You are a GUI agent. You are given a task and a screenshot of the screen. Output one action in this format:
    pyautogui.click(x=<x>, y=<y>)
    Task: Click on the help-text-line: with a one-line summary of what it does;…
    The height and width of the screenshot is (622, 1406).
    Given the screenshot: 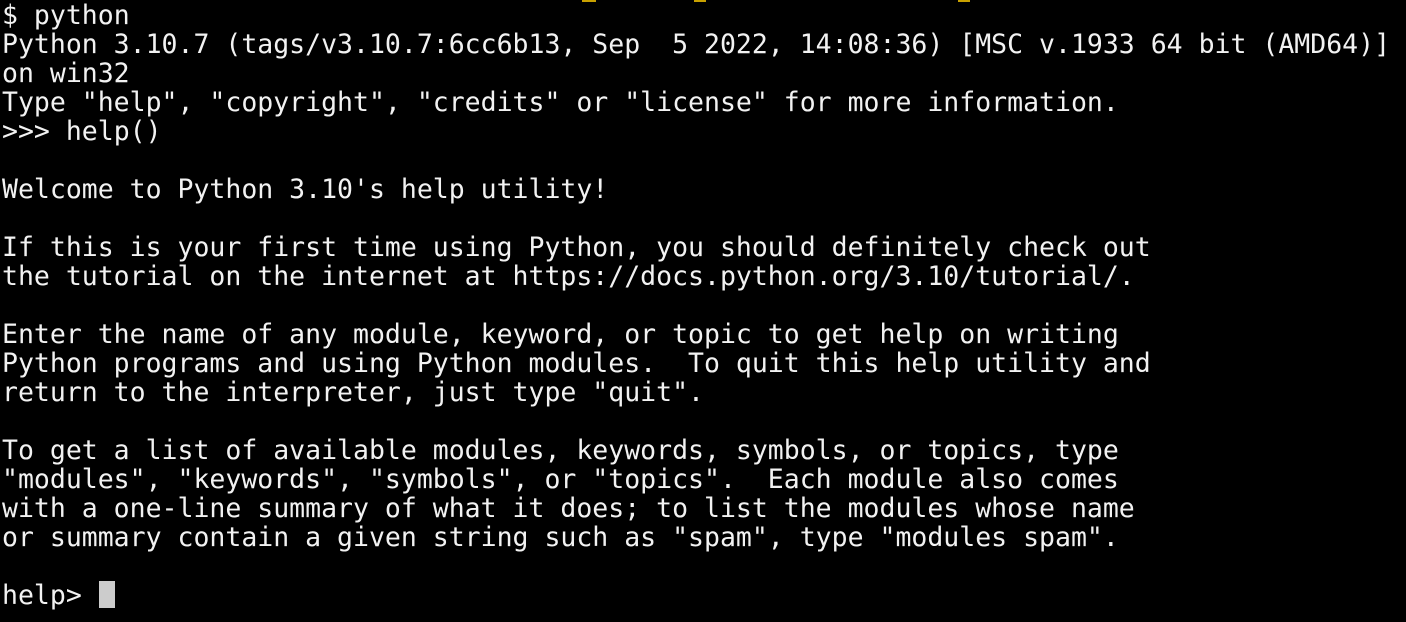 What is the action you would take?
    pyautogui.click(x=568, y=508)
    